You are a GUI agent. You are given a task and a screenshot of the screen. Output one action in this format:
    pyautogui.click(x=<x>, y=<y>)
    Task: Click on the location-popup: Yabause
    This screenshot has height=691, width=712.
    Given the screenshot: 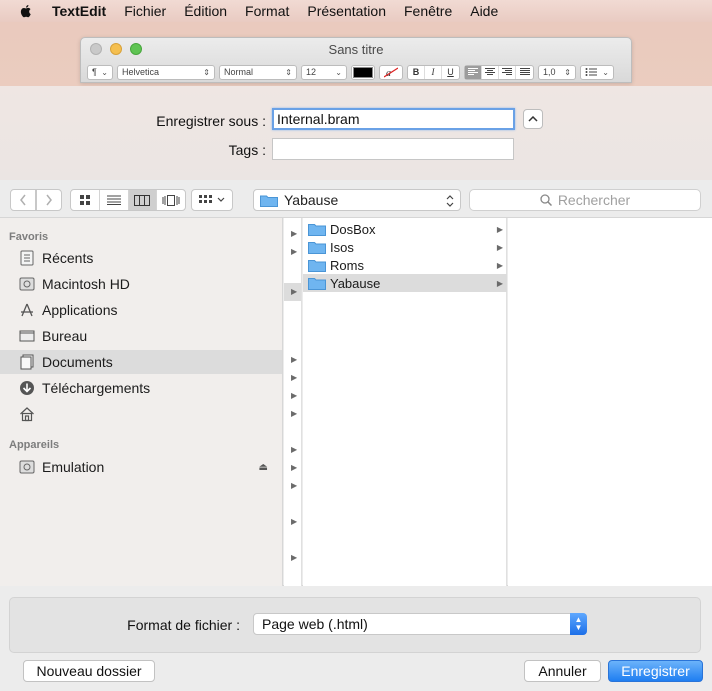 What is the action you would take?
    pyautogui.click(x=357, y=200)
    